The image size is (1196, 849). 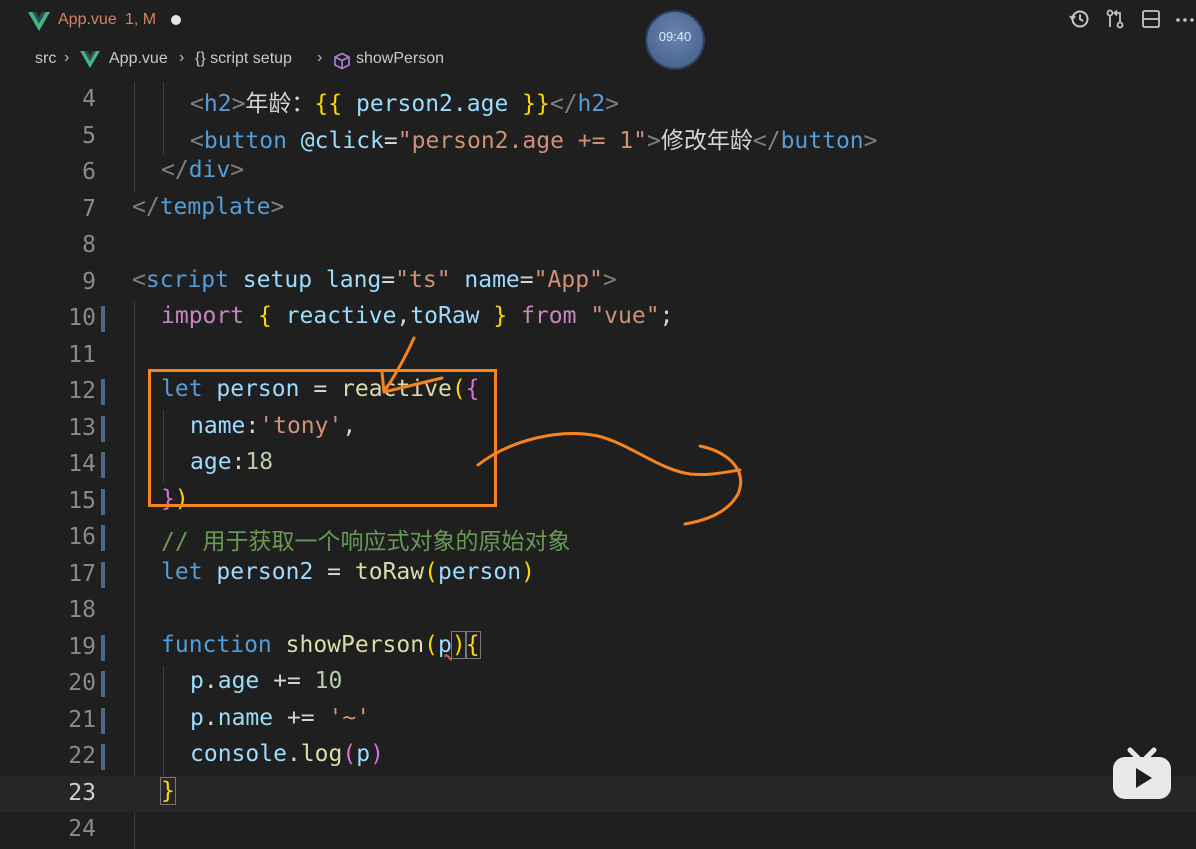 What do you see at coordinates (609, 479) in the screenshot?
I see `annotation-curve` at bounding box center [609, 479].